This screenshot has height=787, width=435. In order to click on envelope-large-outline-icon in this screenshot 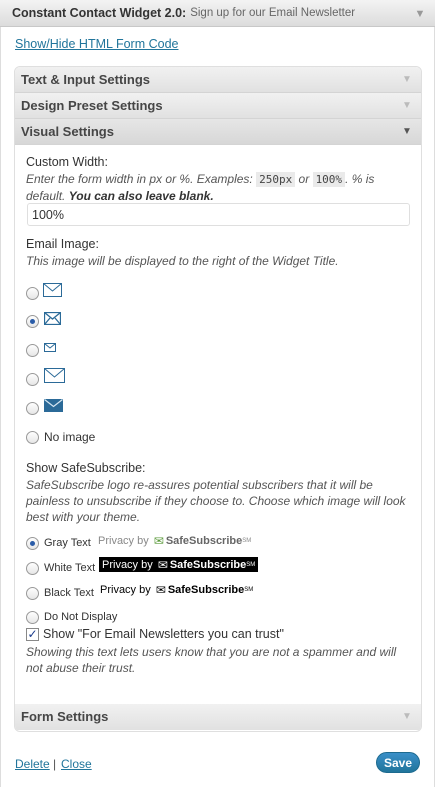, I will do `click(54, 375)`.